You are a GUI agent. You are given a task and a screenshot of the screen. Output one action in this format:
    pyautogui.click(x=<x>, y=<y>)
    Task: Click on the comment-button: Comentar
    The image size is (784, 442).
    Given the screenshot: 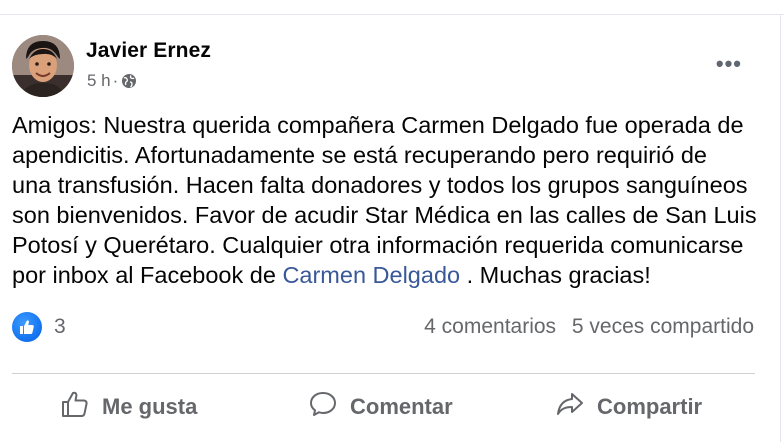 What is the action you would take?
    pyautogui.click(x=380, y=407)
    